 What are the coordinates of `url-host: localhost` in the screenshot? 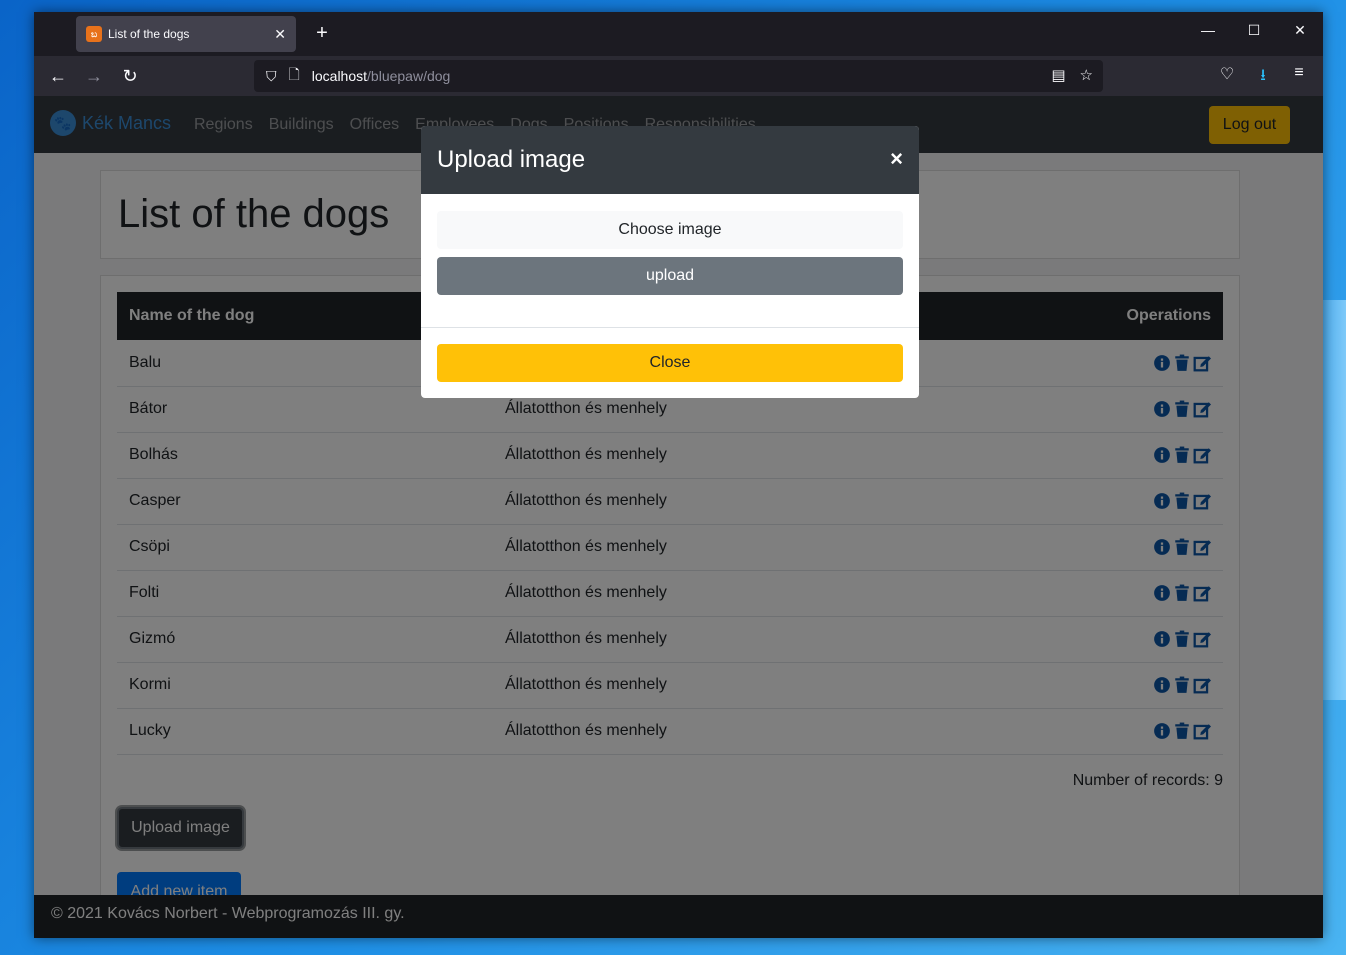 It's located at (339, 76).